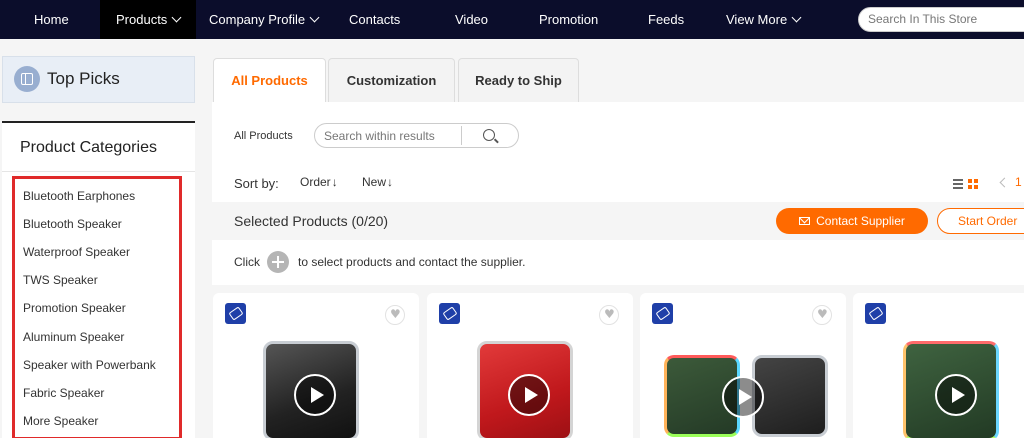  Describe the element at coordinates (278, 262) in the screenshot. I see `plus-circle-icon` at that location.